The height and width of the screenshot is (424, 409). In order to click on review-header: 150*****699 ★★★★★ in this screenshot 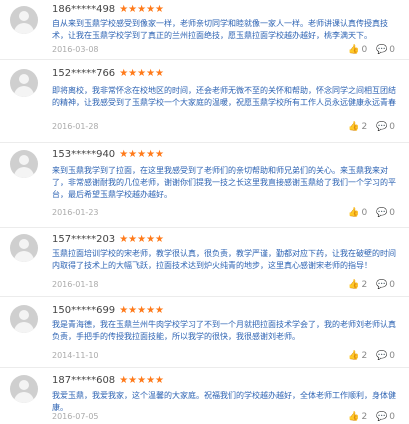, I will do `click(108, 311)`.